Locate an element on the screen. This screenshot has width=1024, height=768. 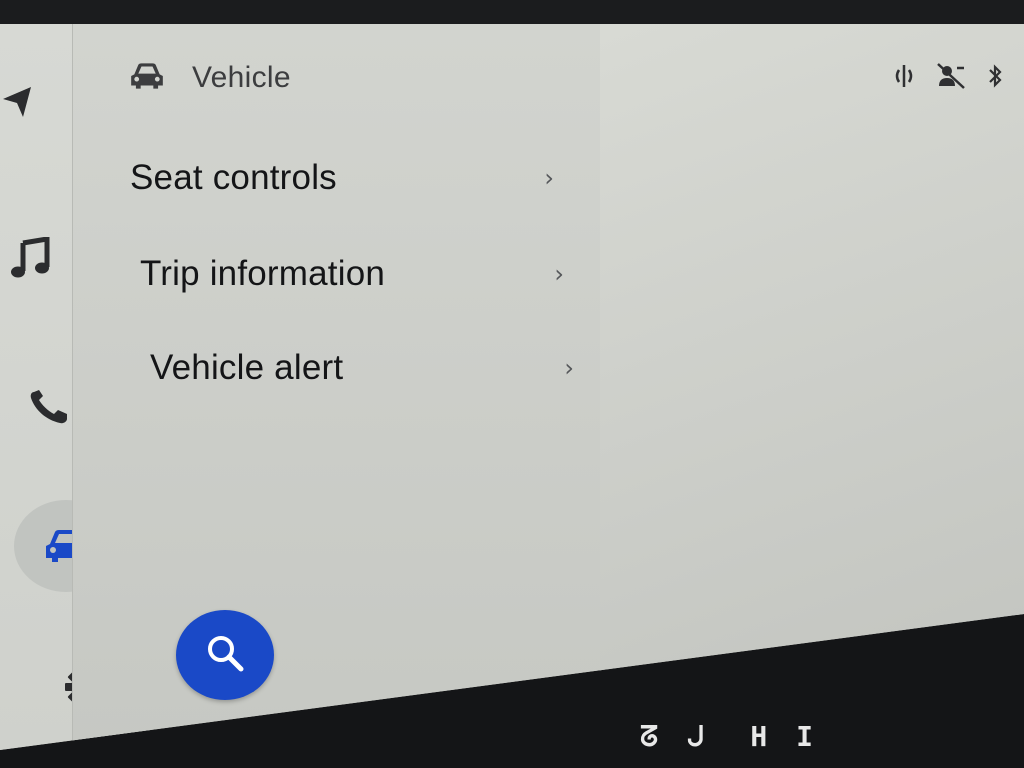
screen-bezel-top is located at coordinates (512, 12).